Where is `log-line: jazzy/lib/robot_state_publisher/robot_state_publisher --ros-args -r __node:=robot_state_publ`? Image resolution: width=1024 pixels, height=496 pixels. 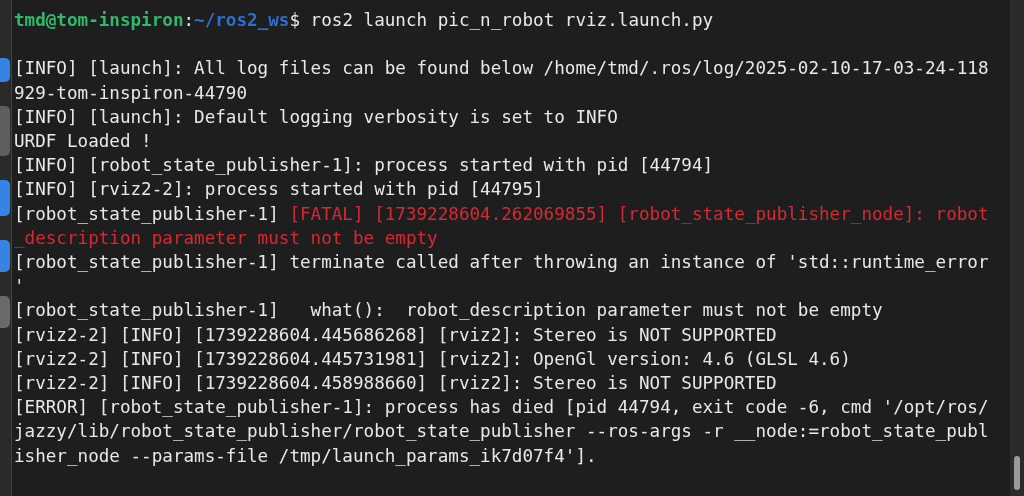
log-line: jazzy/lib/robot_state_publisher/robot_state_publisher --ros-args -r __node:=robot_state_publ is located at coordinates (502, 432).